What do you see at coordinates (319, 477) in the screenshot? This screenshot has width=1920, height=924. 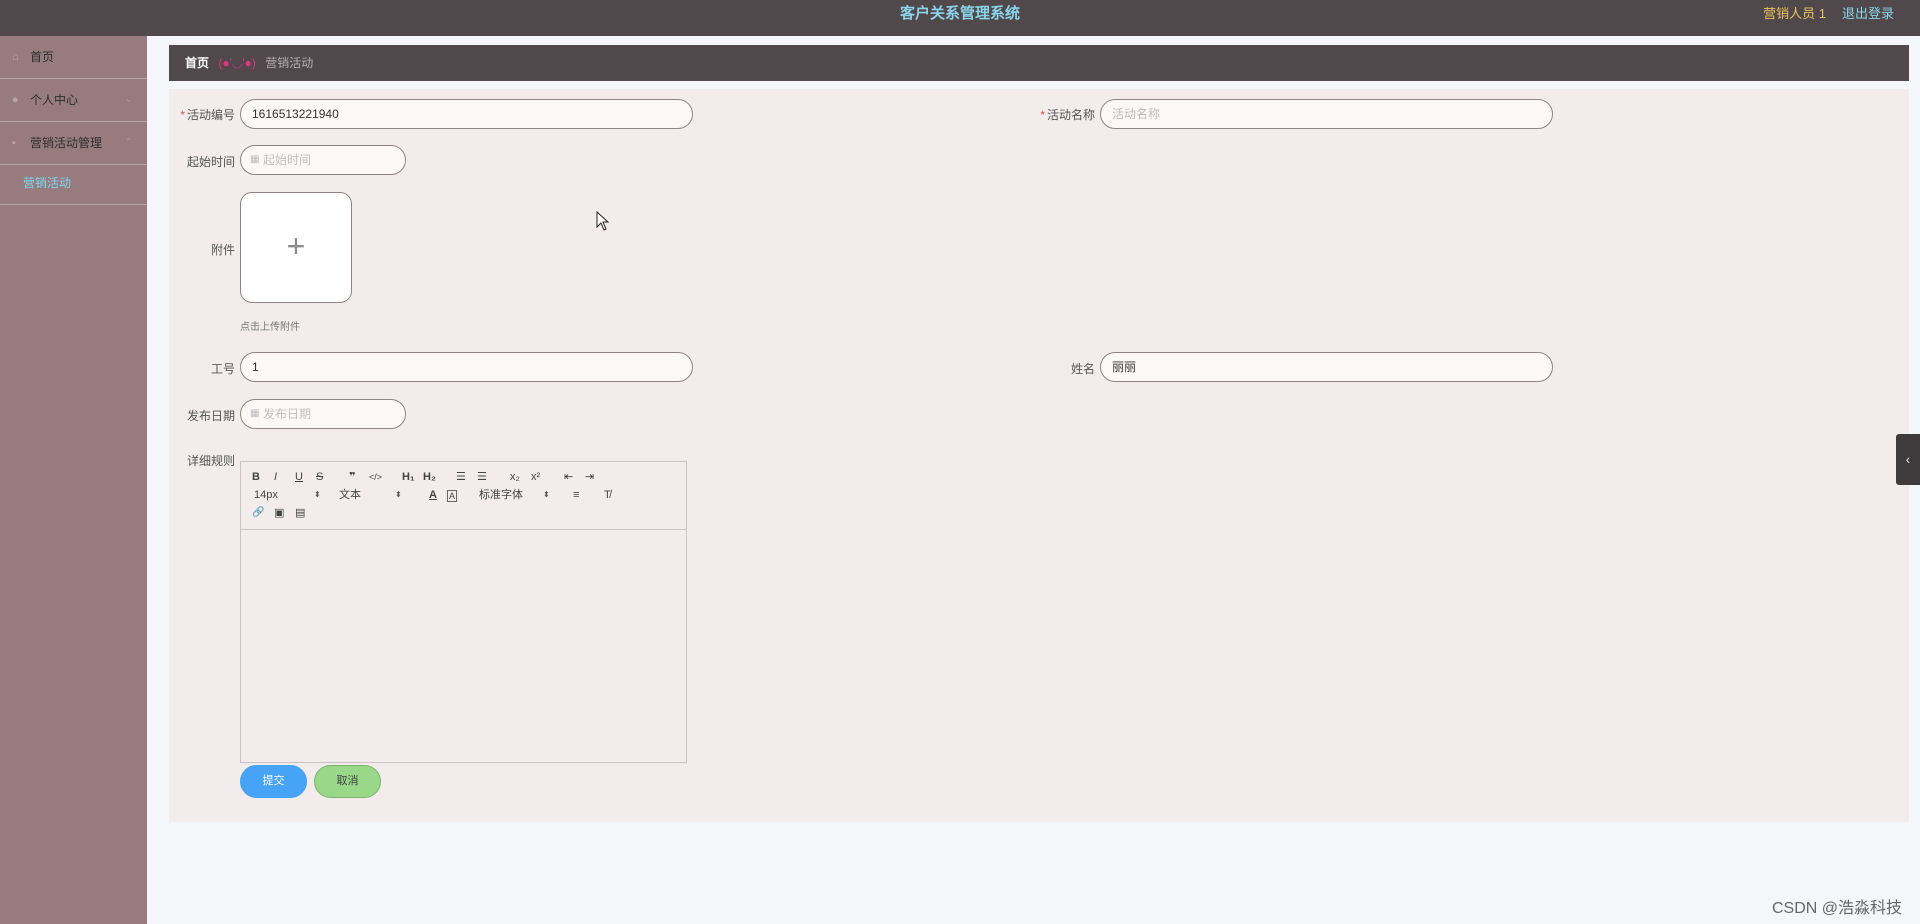 I see `strike-button: S` at bounding box center [319, 477].